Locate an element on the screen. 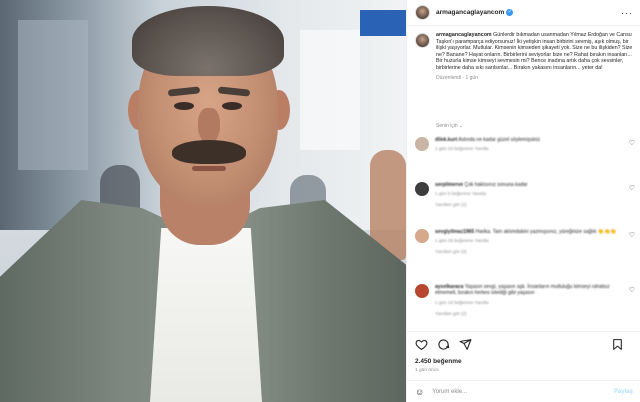 The image size is (640, 402). comment-text-line: serpilmerve Çok haklısınız sonuna kadar is located at coordinates (530, 185).